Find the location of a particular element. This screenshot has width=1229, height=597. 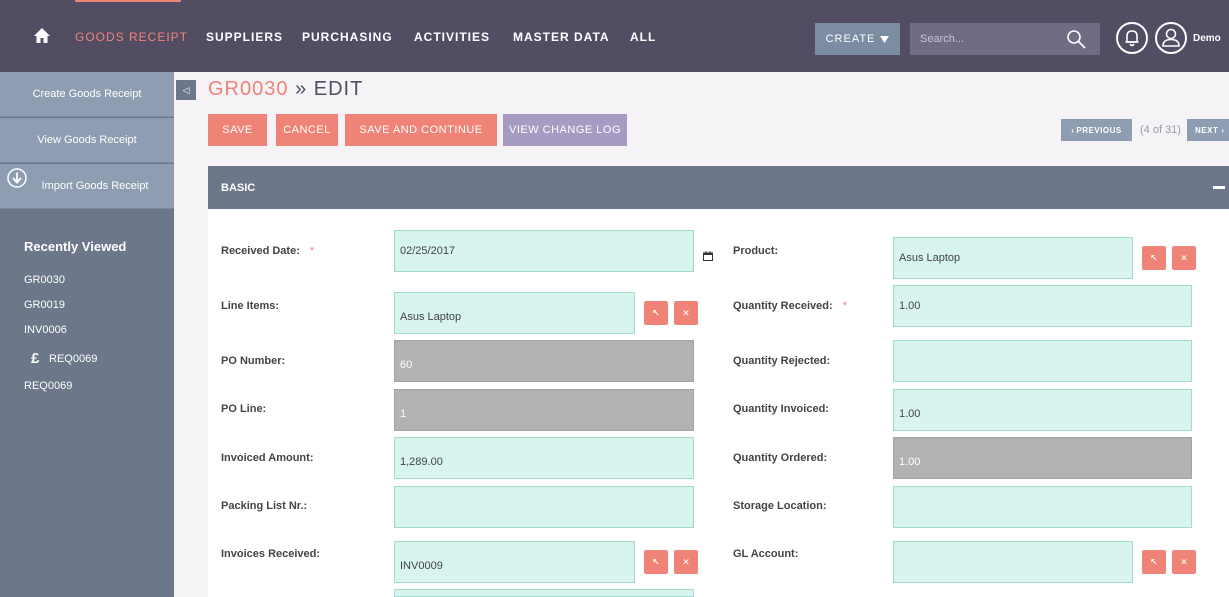

search-icon is located at coordinates (1076, 39).